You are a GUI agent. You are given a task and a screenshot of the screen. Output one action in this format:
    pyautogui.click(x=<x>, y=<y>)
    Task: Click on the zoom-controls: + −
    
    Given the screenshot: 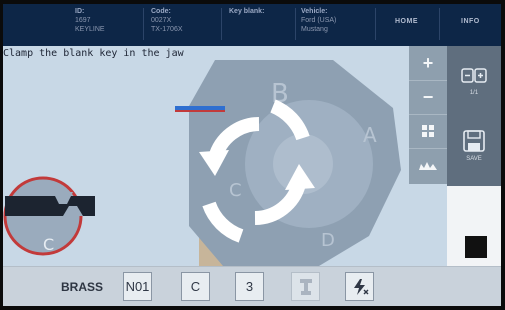 What is the action you would take?
    pyautogui.click(x=428, y=115)
    